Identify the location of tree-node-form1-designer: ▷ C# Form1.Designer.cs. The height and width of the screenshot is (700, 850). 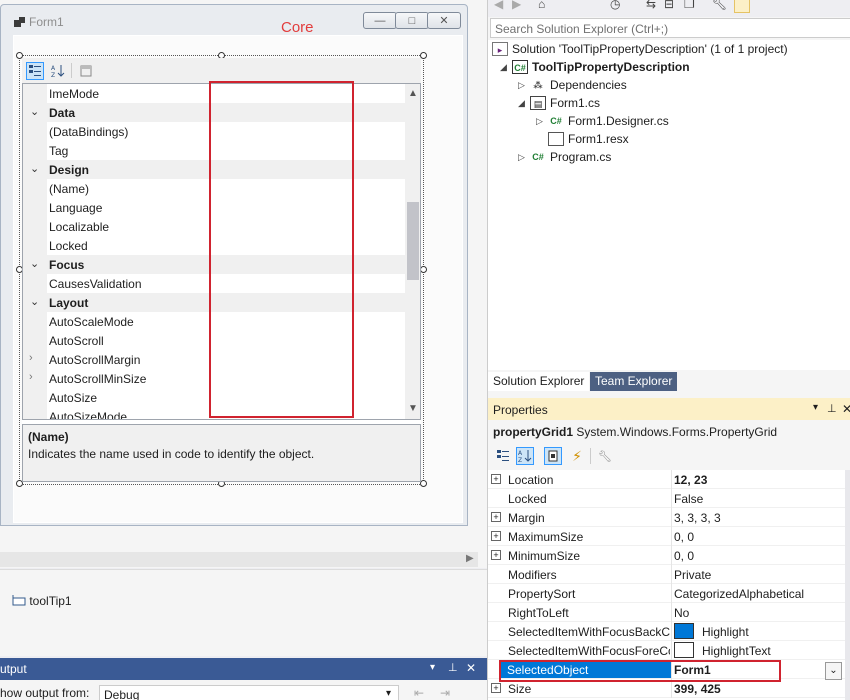
(602, 121).